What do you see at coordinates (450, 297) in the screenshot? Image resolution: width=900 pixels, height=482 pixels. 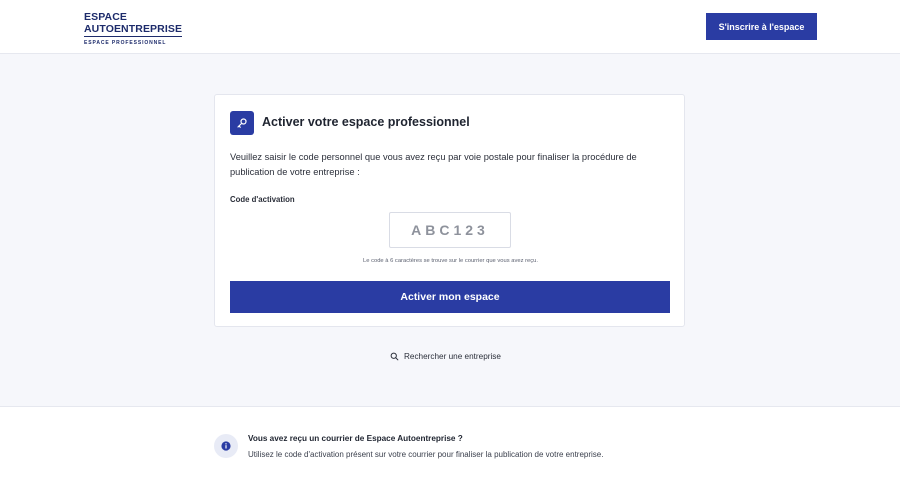 I see `activate-button: Activer mon espace` at bounding box center [450, 297].